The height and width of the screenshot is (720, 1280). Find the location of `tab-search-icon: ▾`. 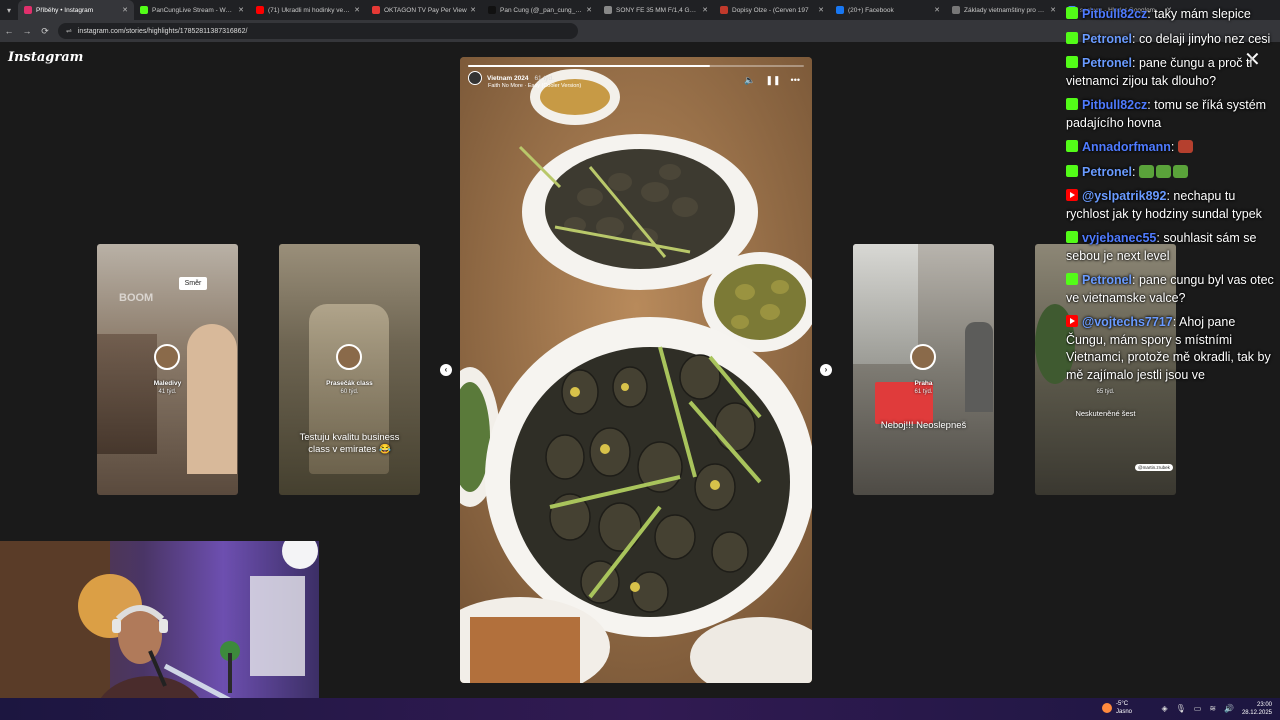

tab-search-icon: ▾ is located at coordinates (9, 10).